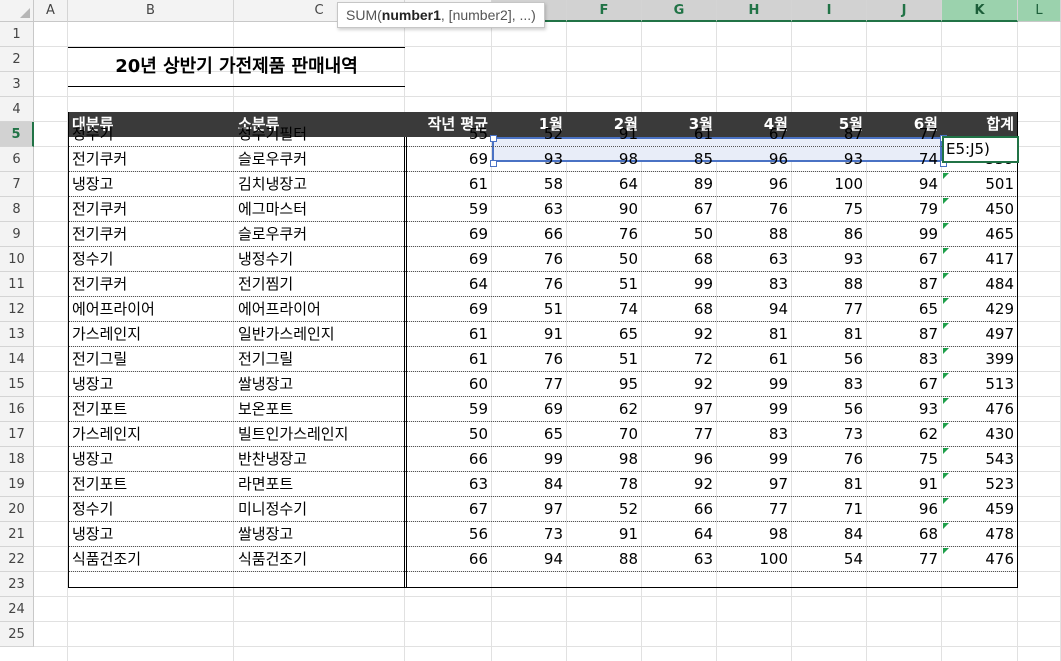 The width and height of the screenshot is (1061, 661). Describe the element at coordinates (17, 609) in the screenshot. I see `row-header-24: 24` at that location.